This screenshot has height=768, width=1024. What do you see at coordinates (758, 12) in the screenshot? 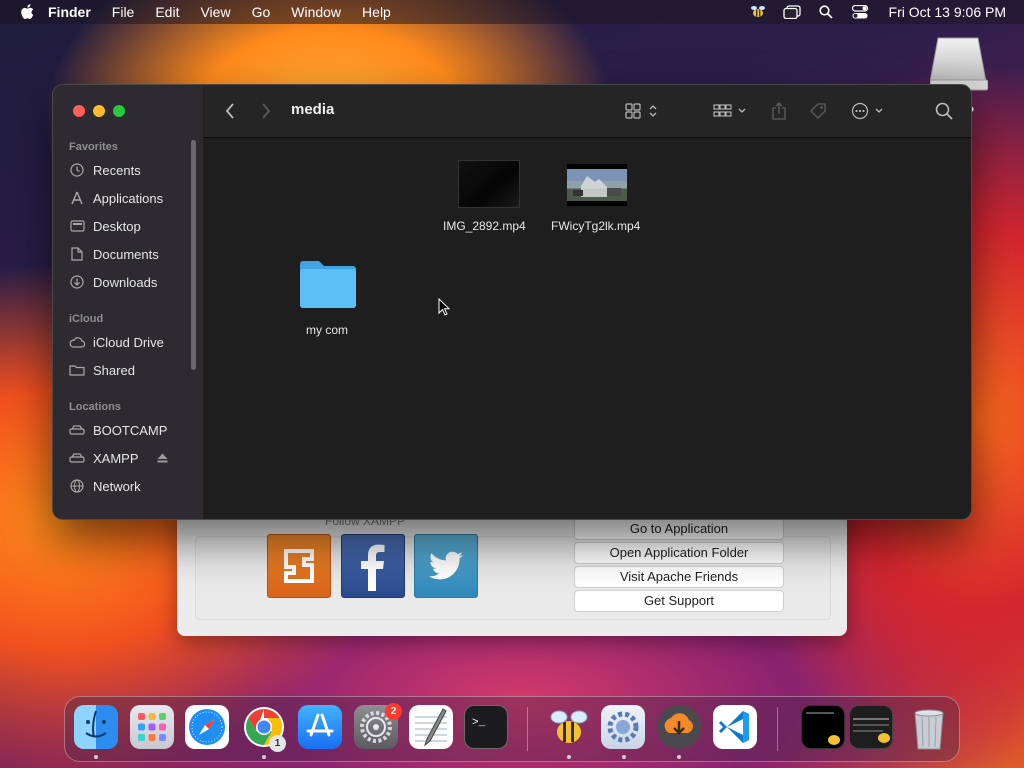
I see `bee-icon` at bounding box center [758, 12].